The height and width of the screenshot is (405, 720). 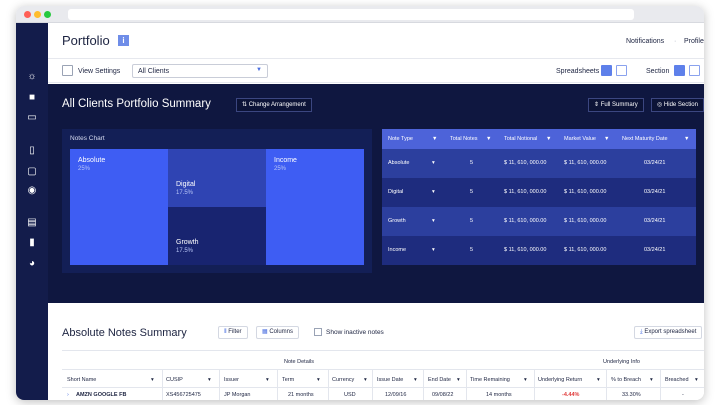 I want to click on eye-icon: ◉, so click(x=32, y=191).